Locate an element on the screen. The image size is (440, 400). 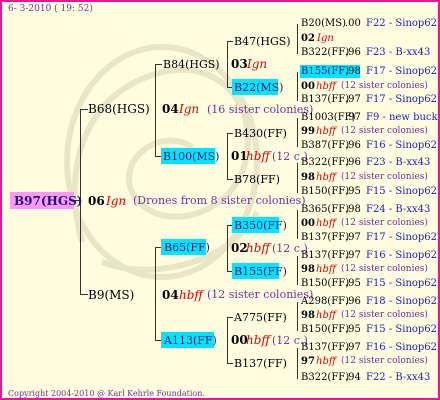
entry-name: B20(MS) is located at coordinates (323, 23).